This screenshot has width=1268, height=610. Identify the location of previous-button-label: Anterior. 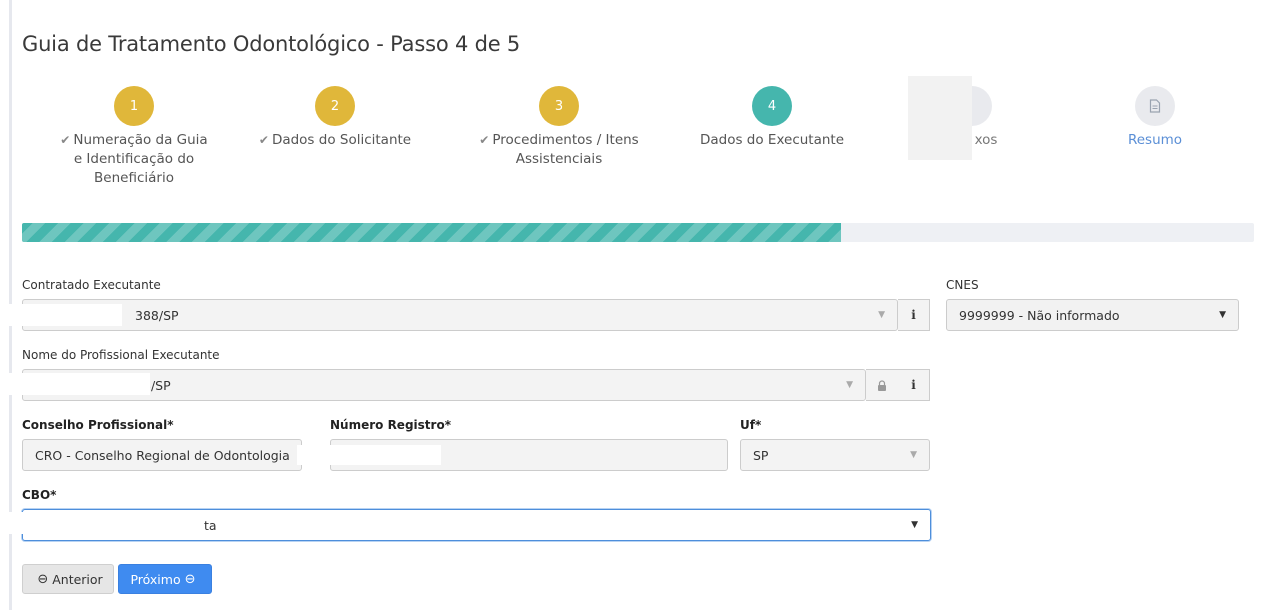
(77, 579).